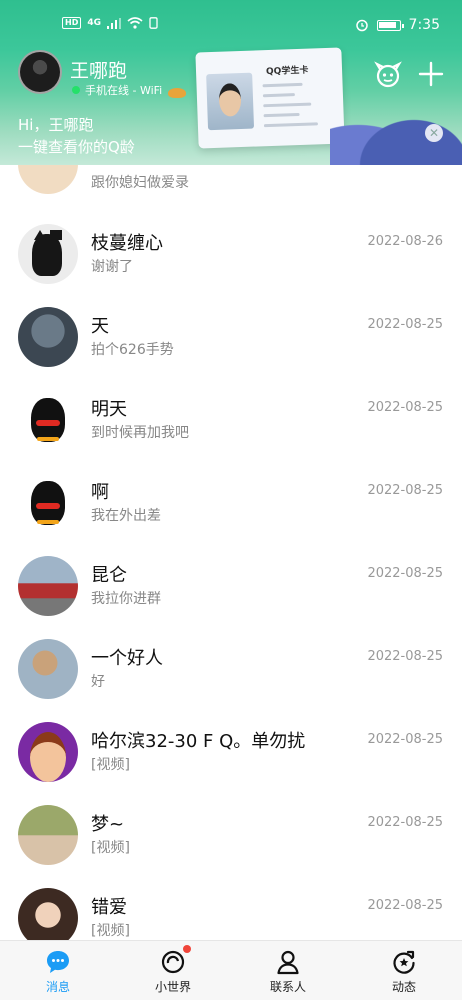 The height and width of the screenshot is (1000, 462). Describe the element at coordinates (126, 599) in the screenshot. I see `message-preview: 我拉你进群` at that location.